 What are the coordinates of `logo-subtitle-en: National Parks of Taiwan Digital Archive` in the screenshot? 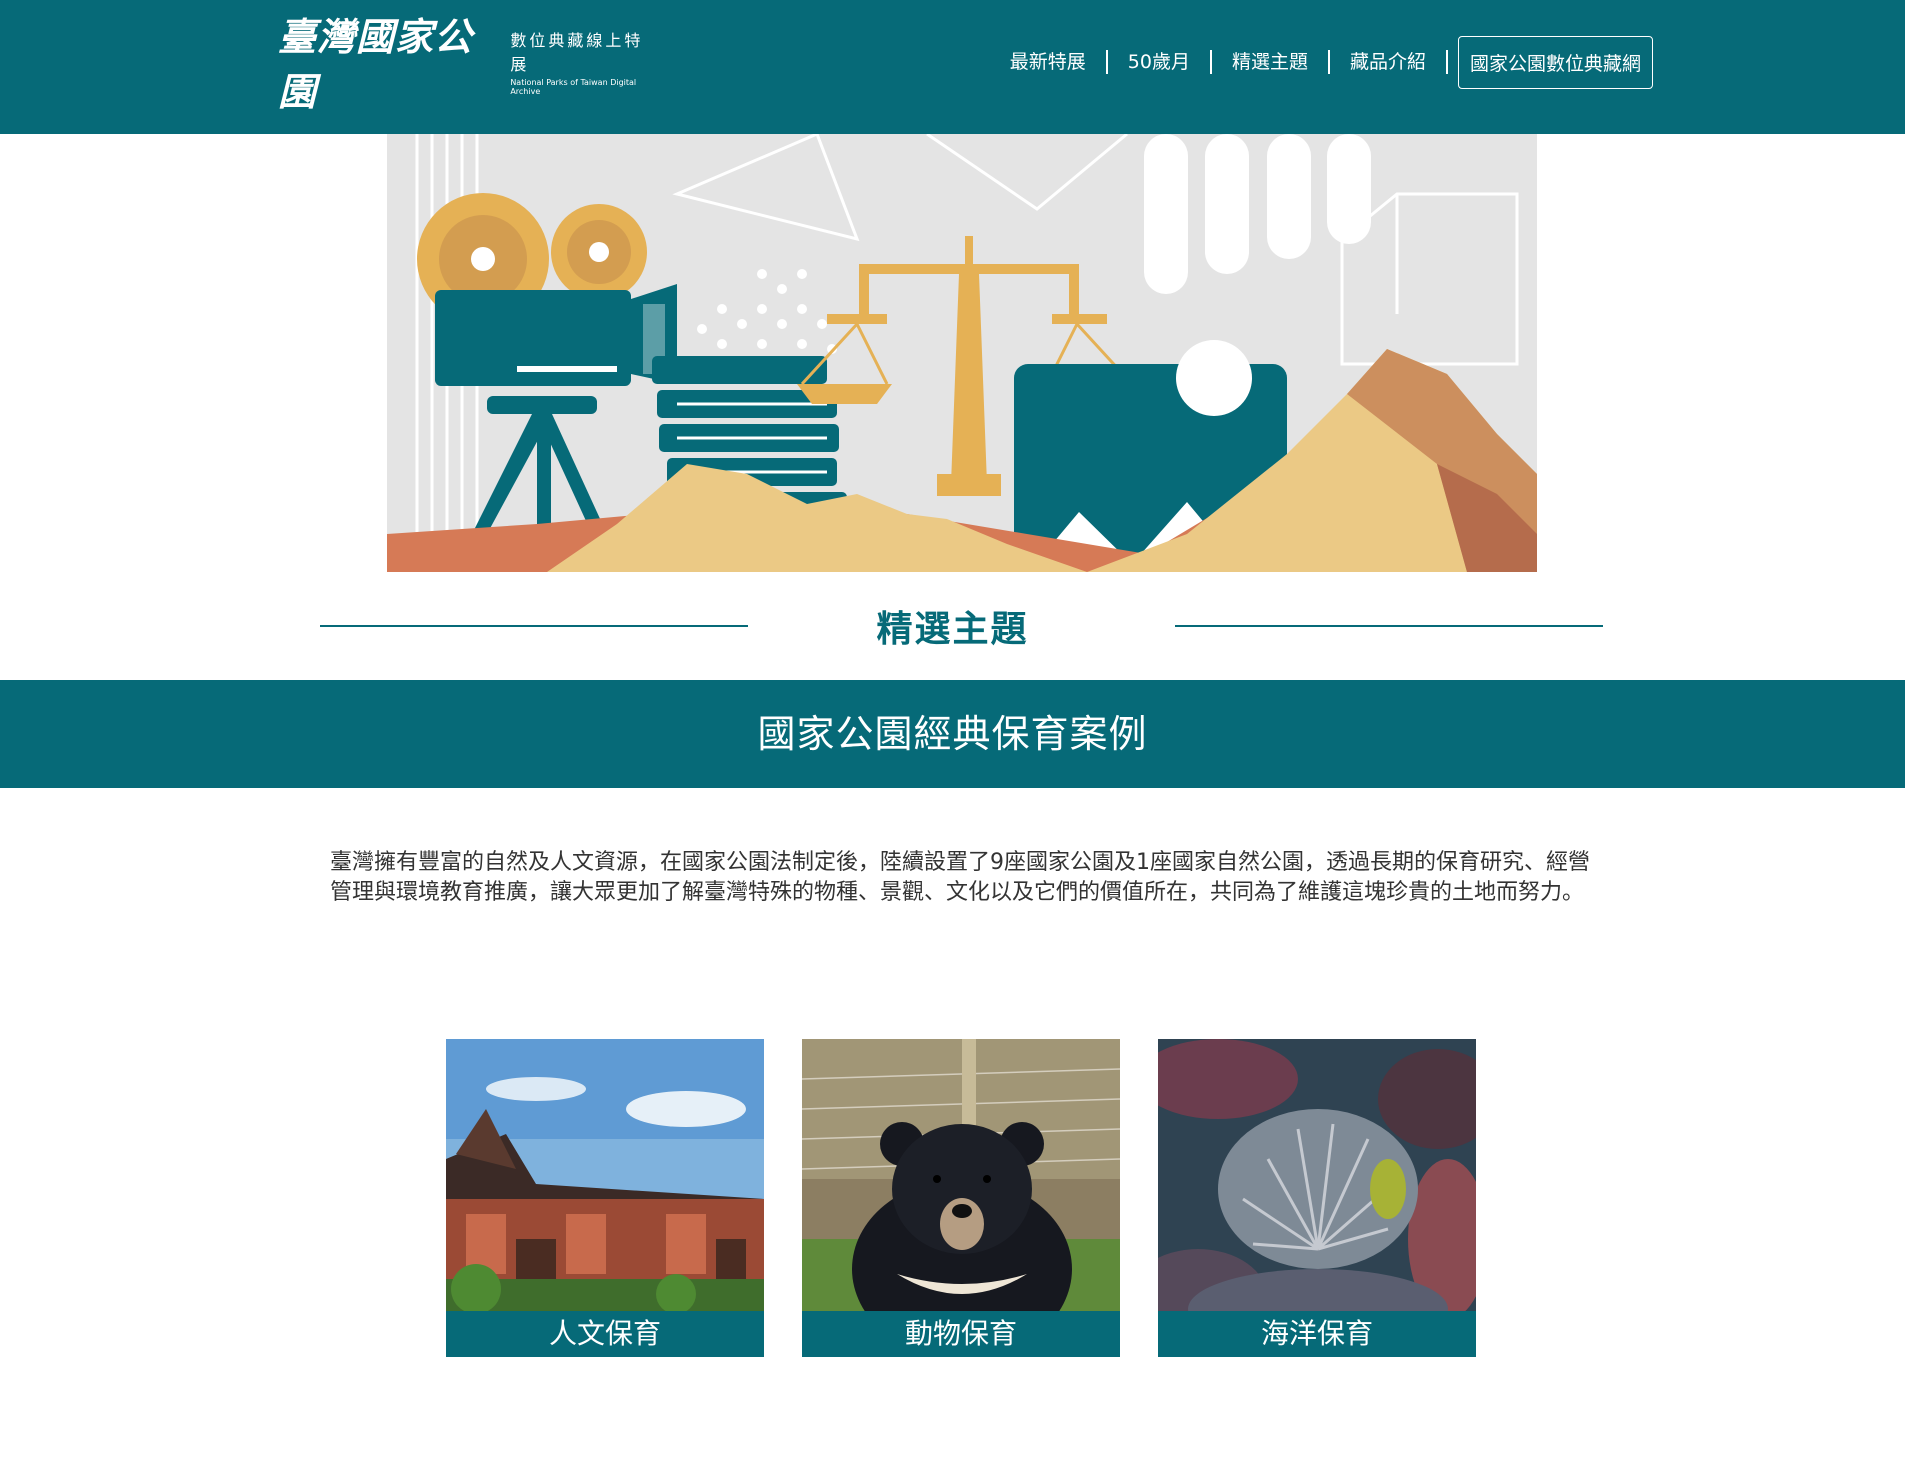 It's located at (573, 86).